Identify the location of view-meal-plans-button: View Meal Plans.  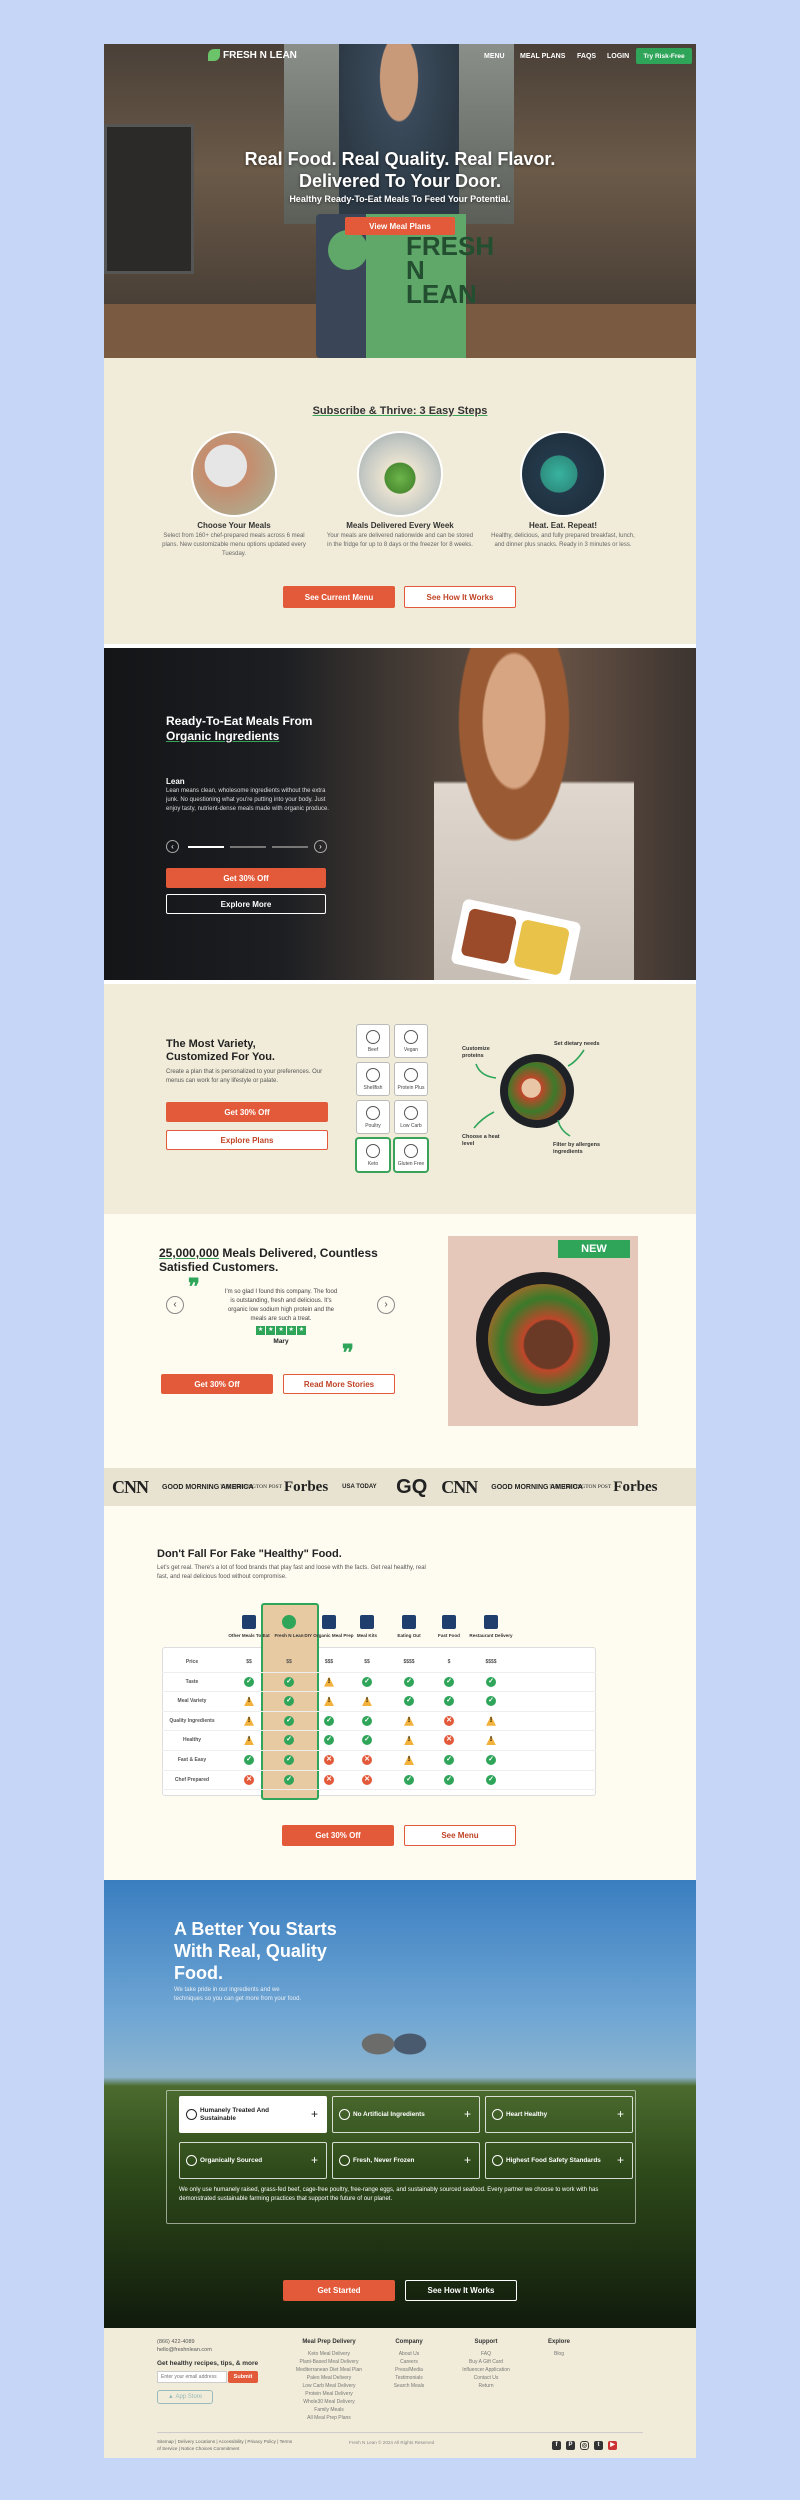
(400, 226).